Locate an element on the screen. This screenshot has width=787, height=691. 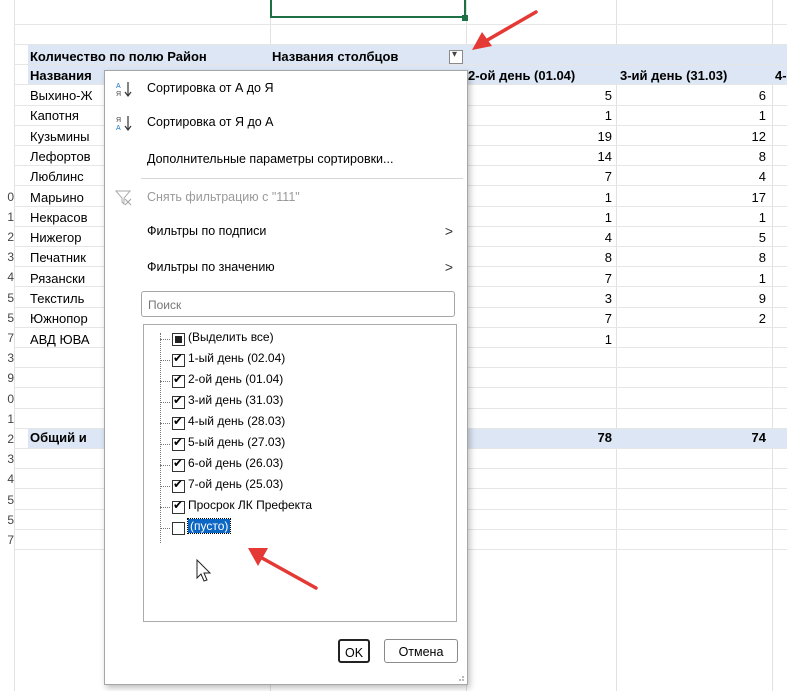
value-cell: 6 is located at coordinates (691, 95).